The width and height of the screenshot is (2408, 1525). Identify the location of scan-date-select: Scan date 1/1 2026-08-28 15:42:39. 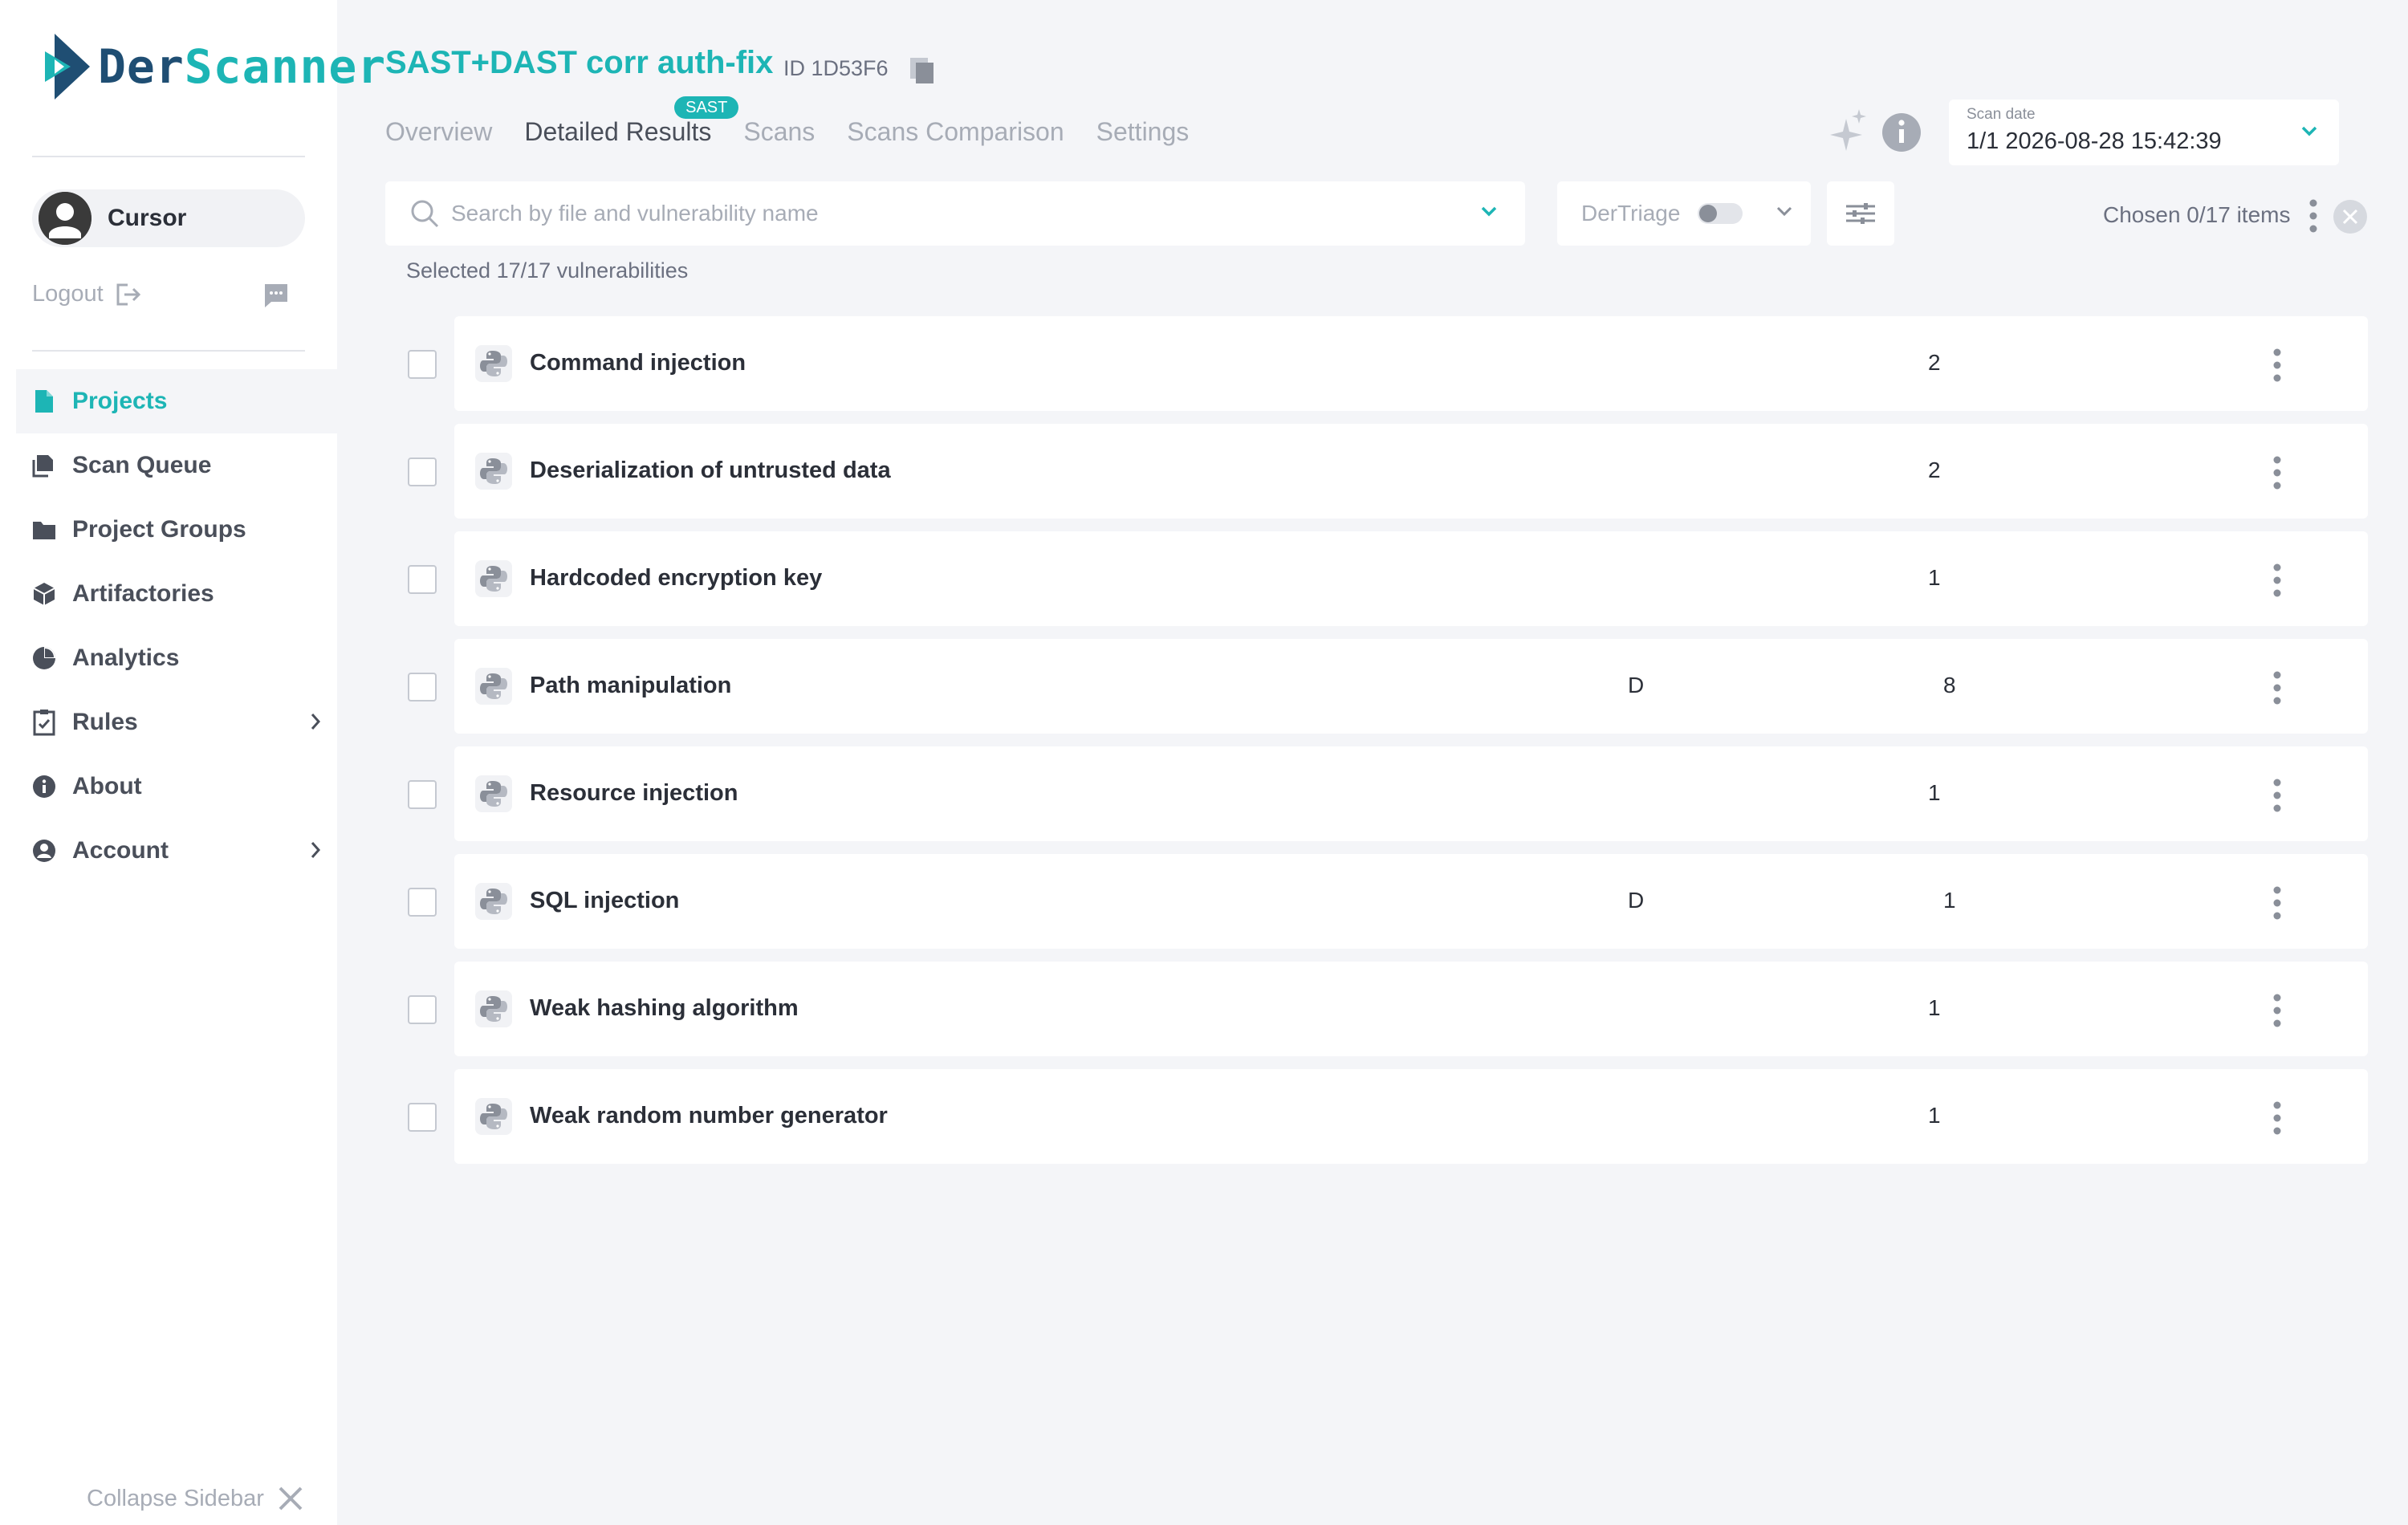
(2144, 132).